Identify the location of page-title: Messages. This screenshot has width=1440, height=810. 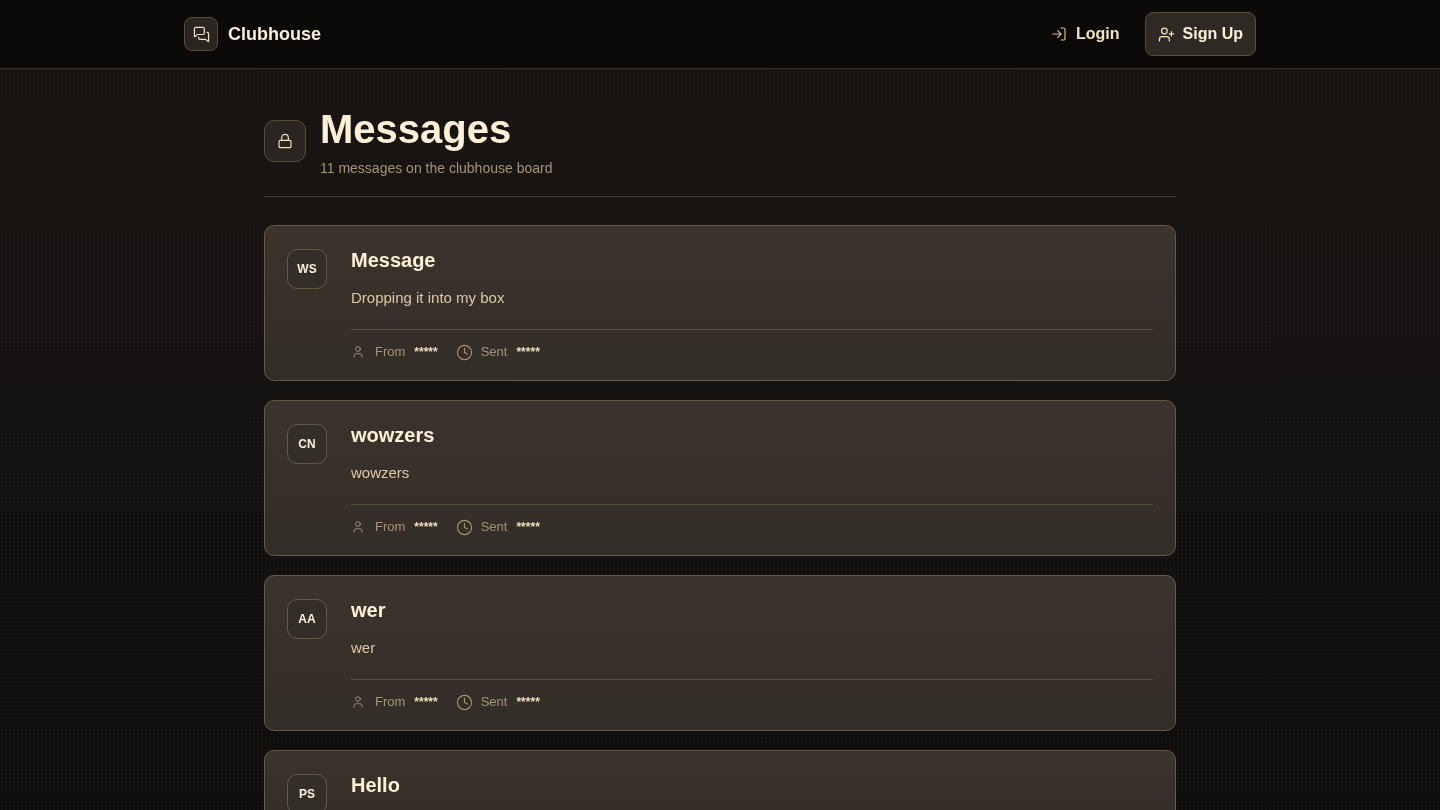
(416, 129).